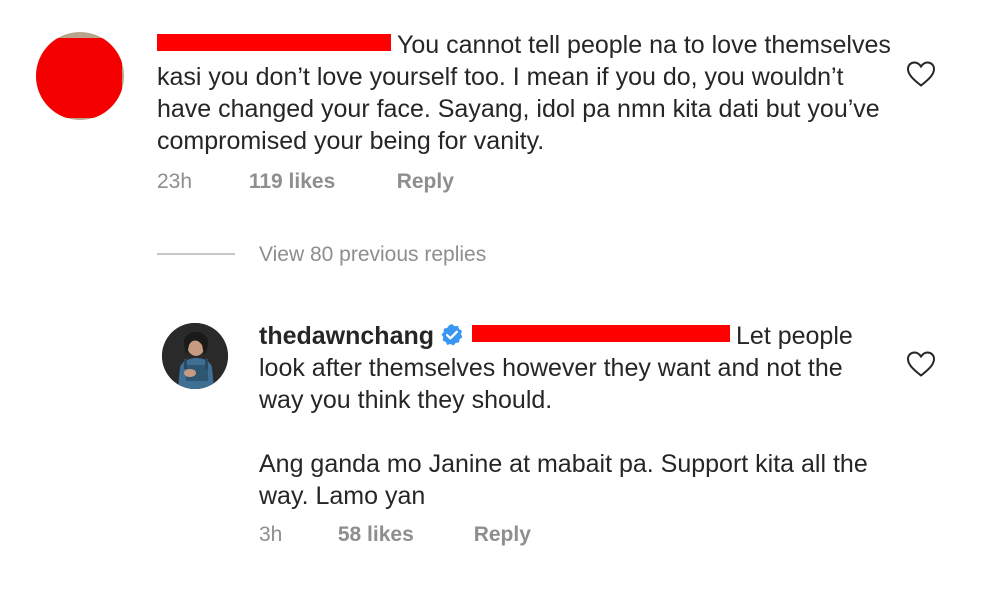  What do you see at coordinates (452, 335) in the screenshot?
I see `verified-badge-icon` at bounding box center [452, 335].